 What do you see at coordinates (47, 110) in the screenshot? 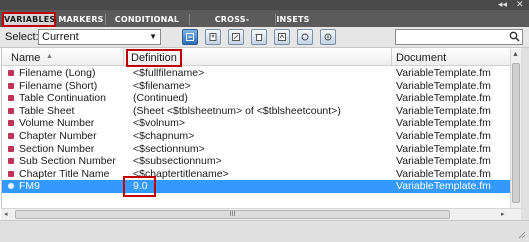
I see `row-name: Table Sheet` at bounding box center [47, 110].